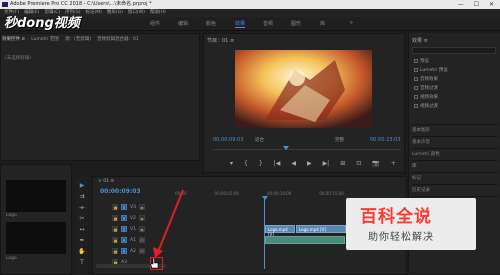 The image size is (500, 275). I want to click on panel-essential-sound: 基本声音, so click(455, 140).